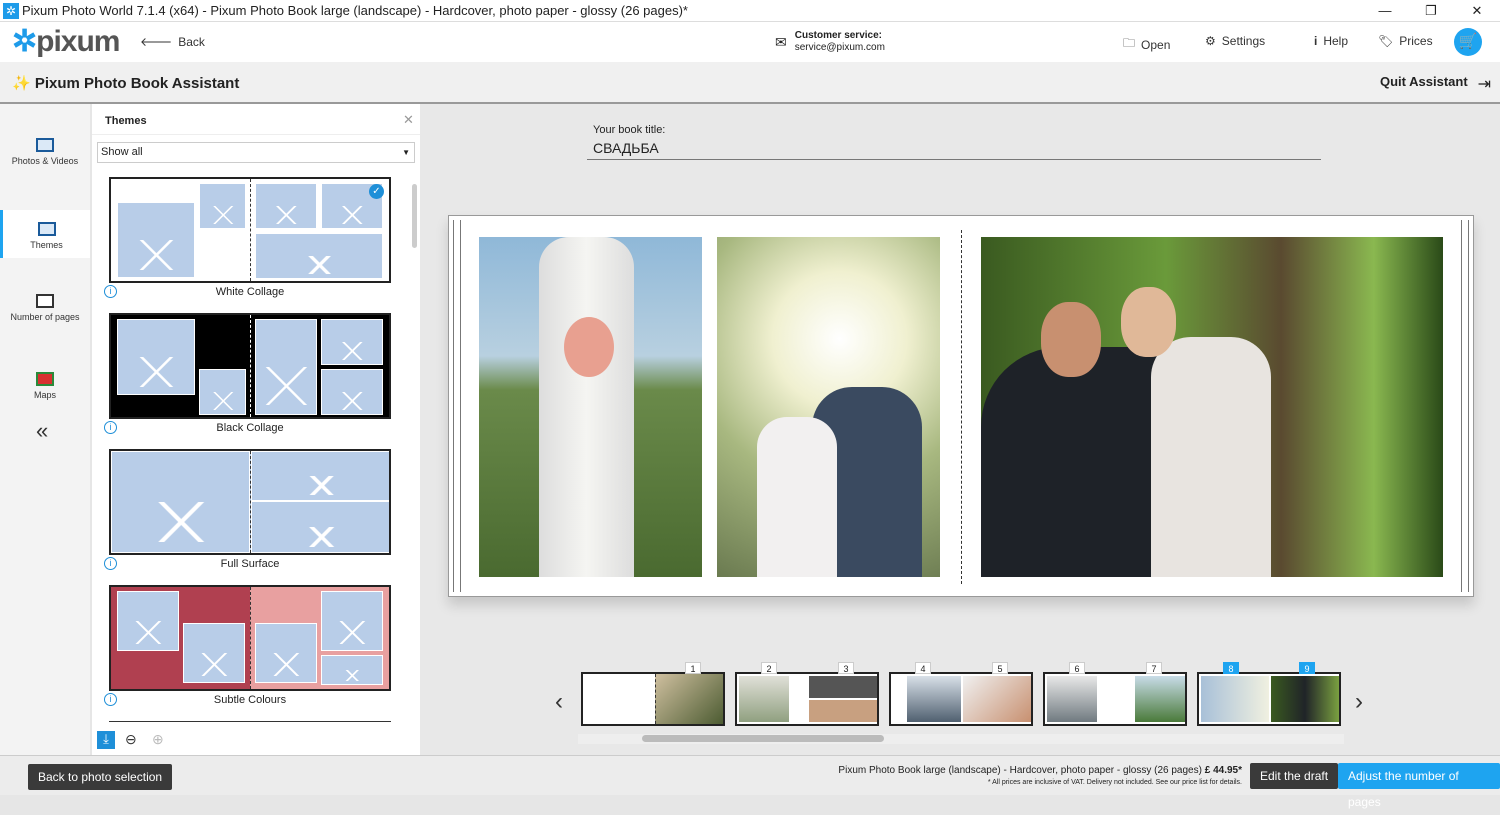  I want to click on page-number: 7, so click(1154, 668).